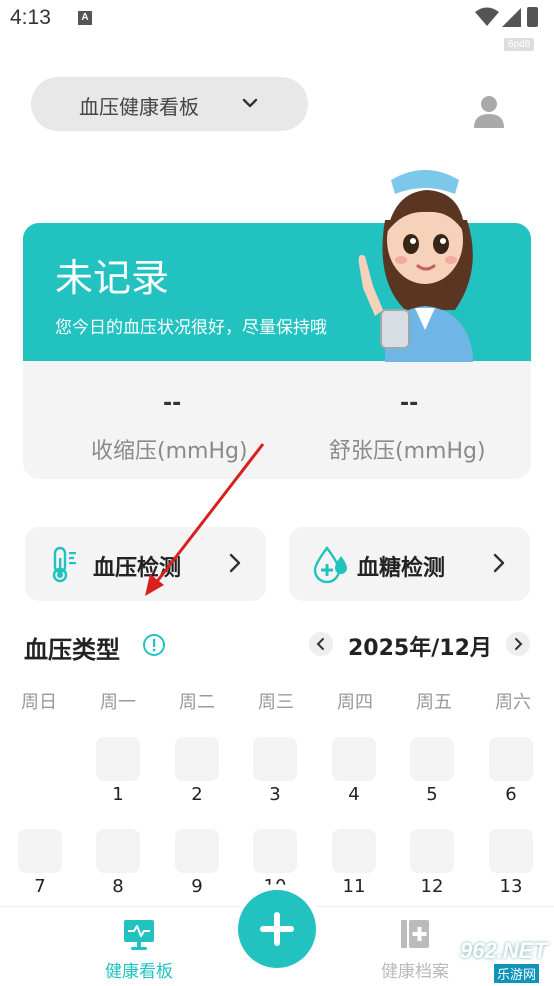 The height and width of the screenshot is (986, 554). Describe the element at coordinates (409, 403) in the screenshot. I see `diastolic-value: --` at that location.